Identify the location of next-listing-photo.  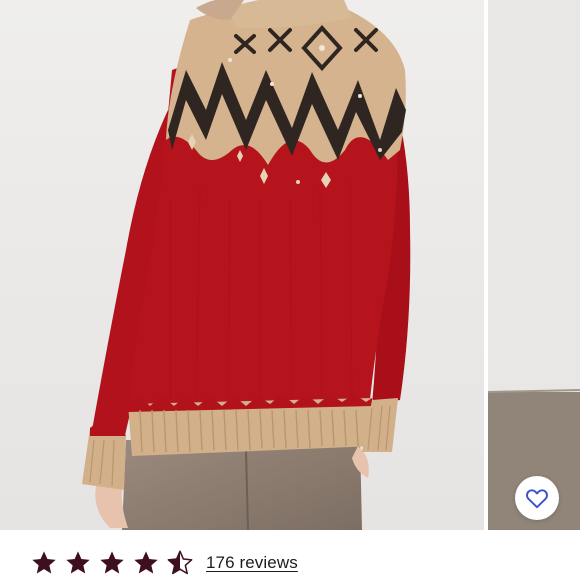
(534, 265).